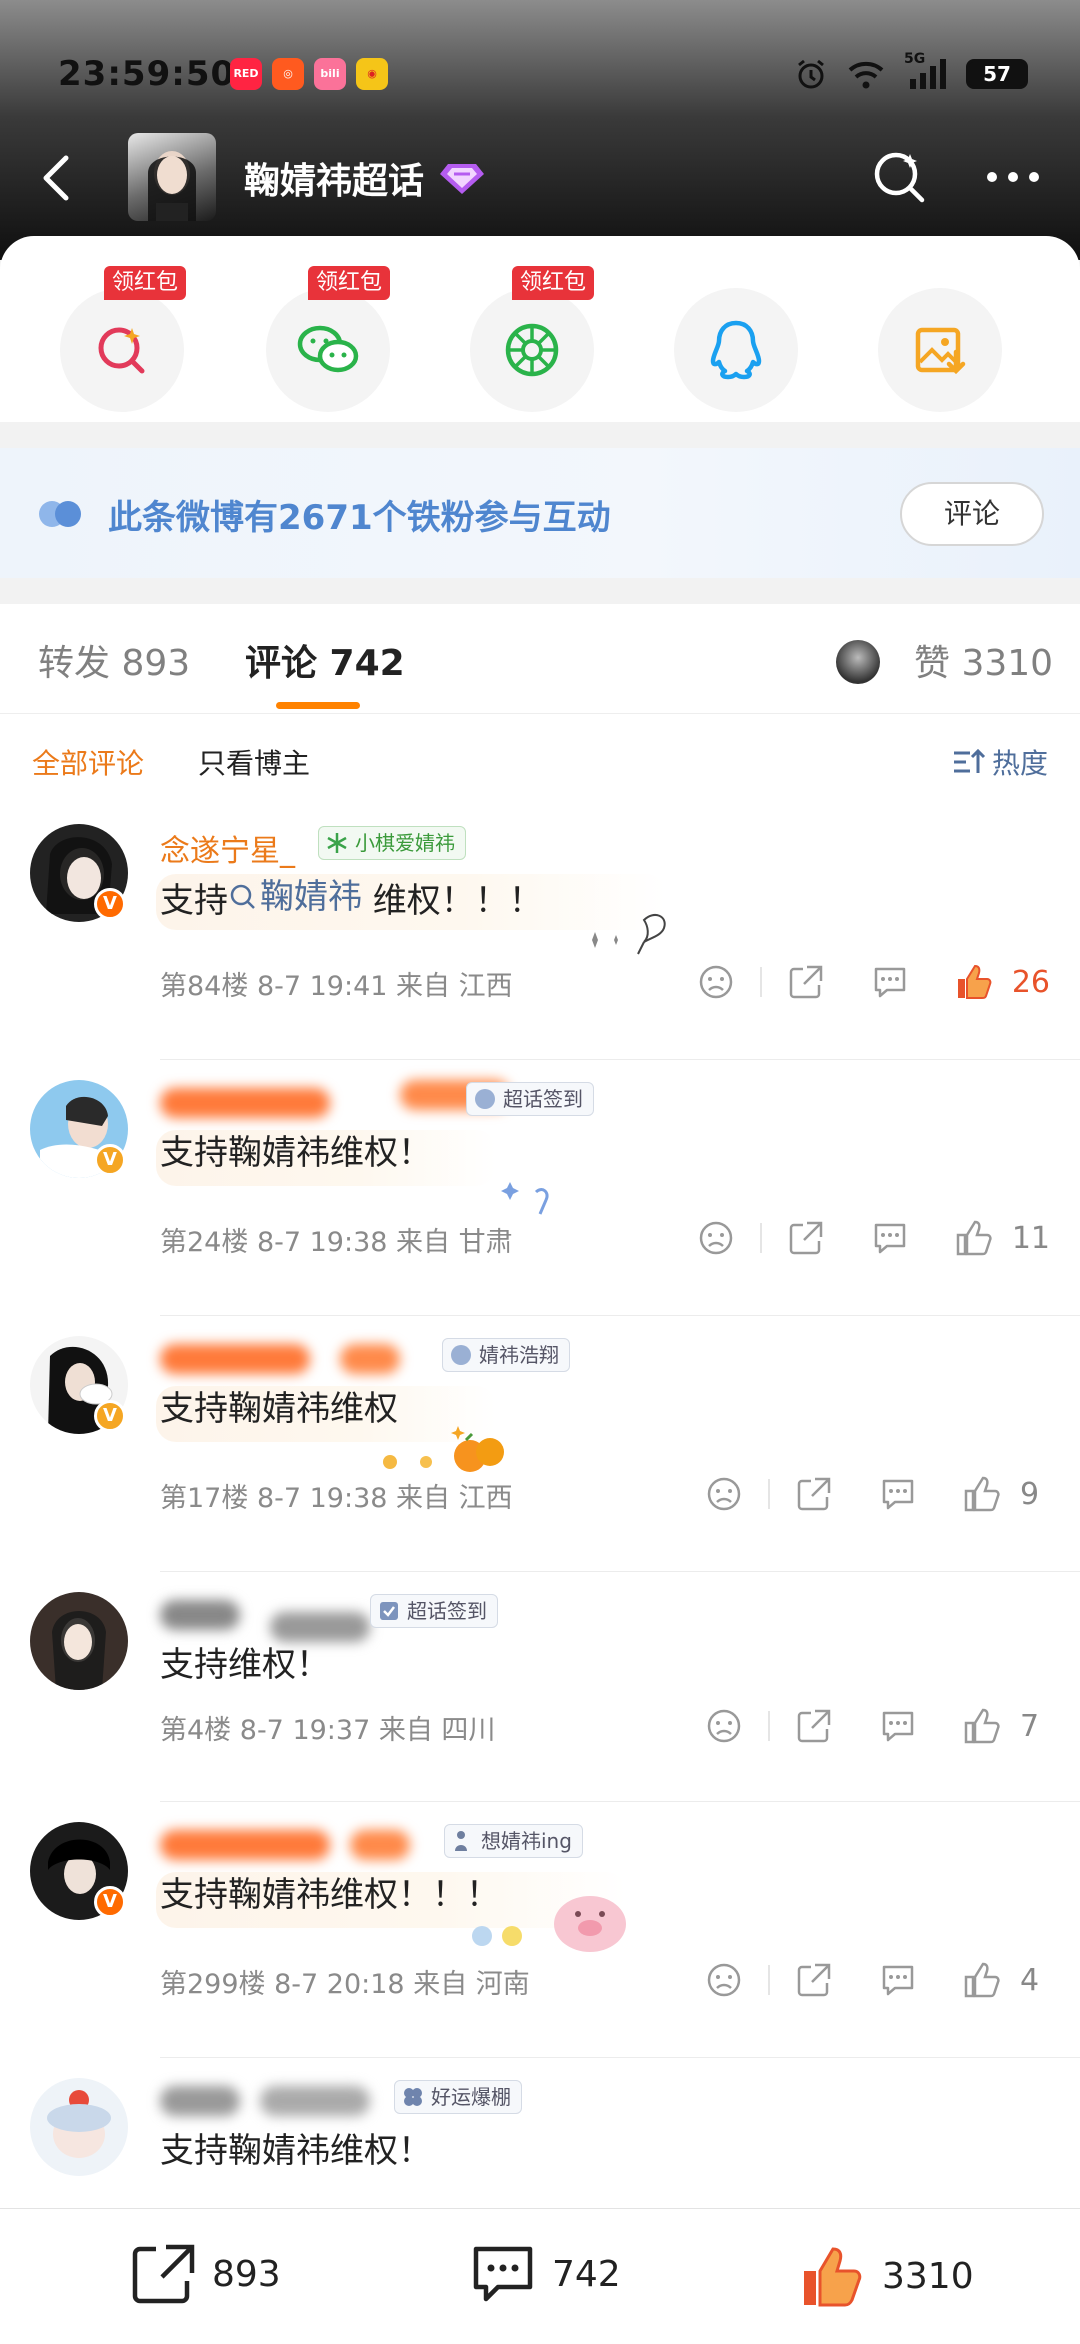  I want to click on topic-avatar, so click(172, 177).